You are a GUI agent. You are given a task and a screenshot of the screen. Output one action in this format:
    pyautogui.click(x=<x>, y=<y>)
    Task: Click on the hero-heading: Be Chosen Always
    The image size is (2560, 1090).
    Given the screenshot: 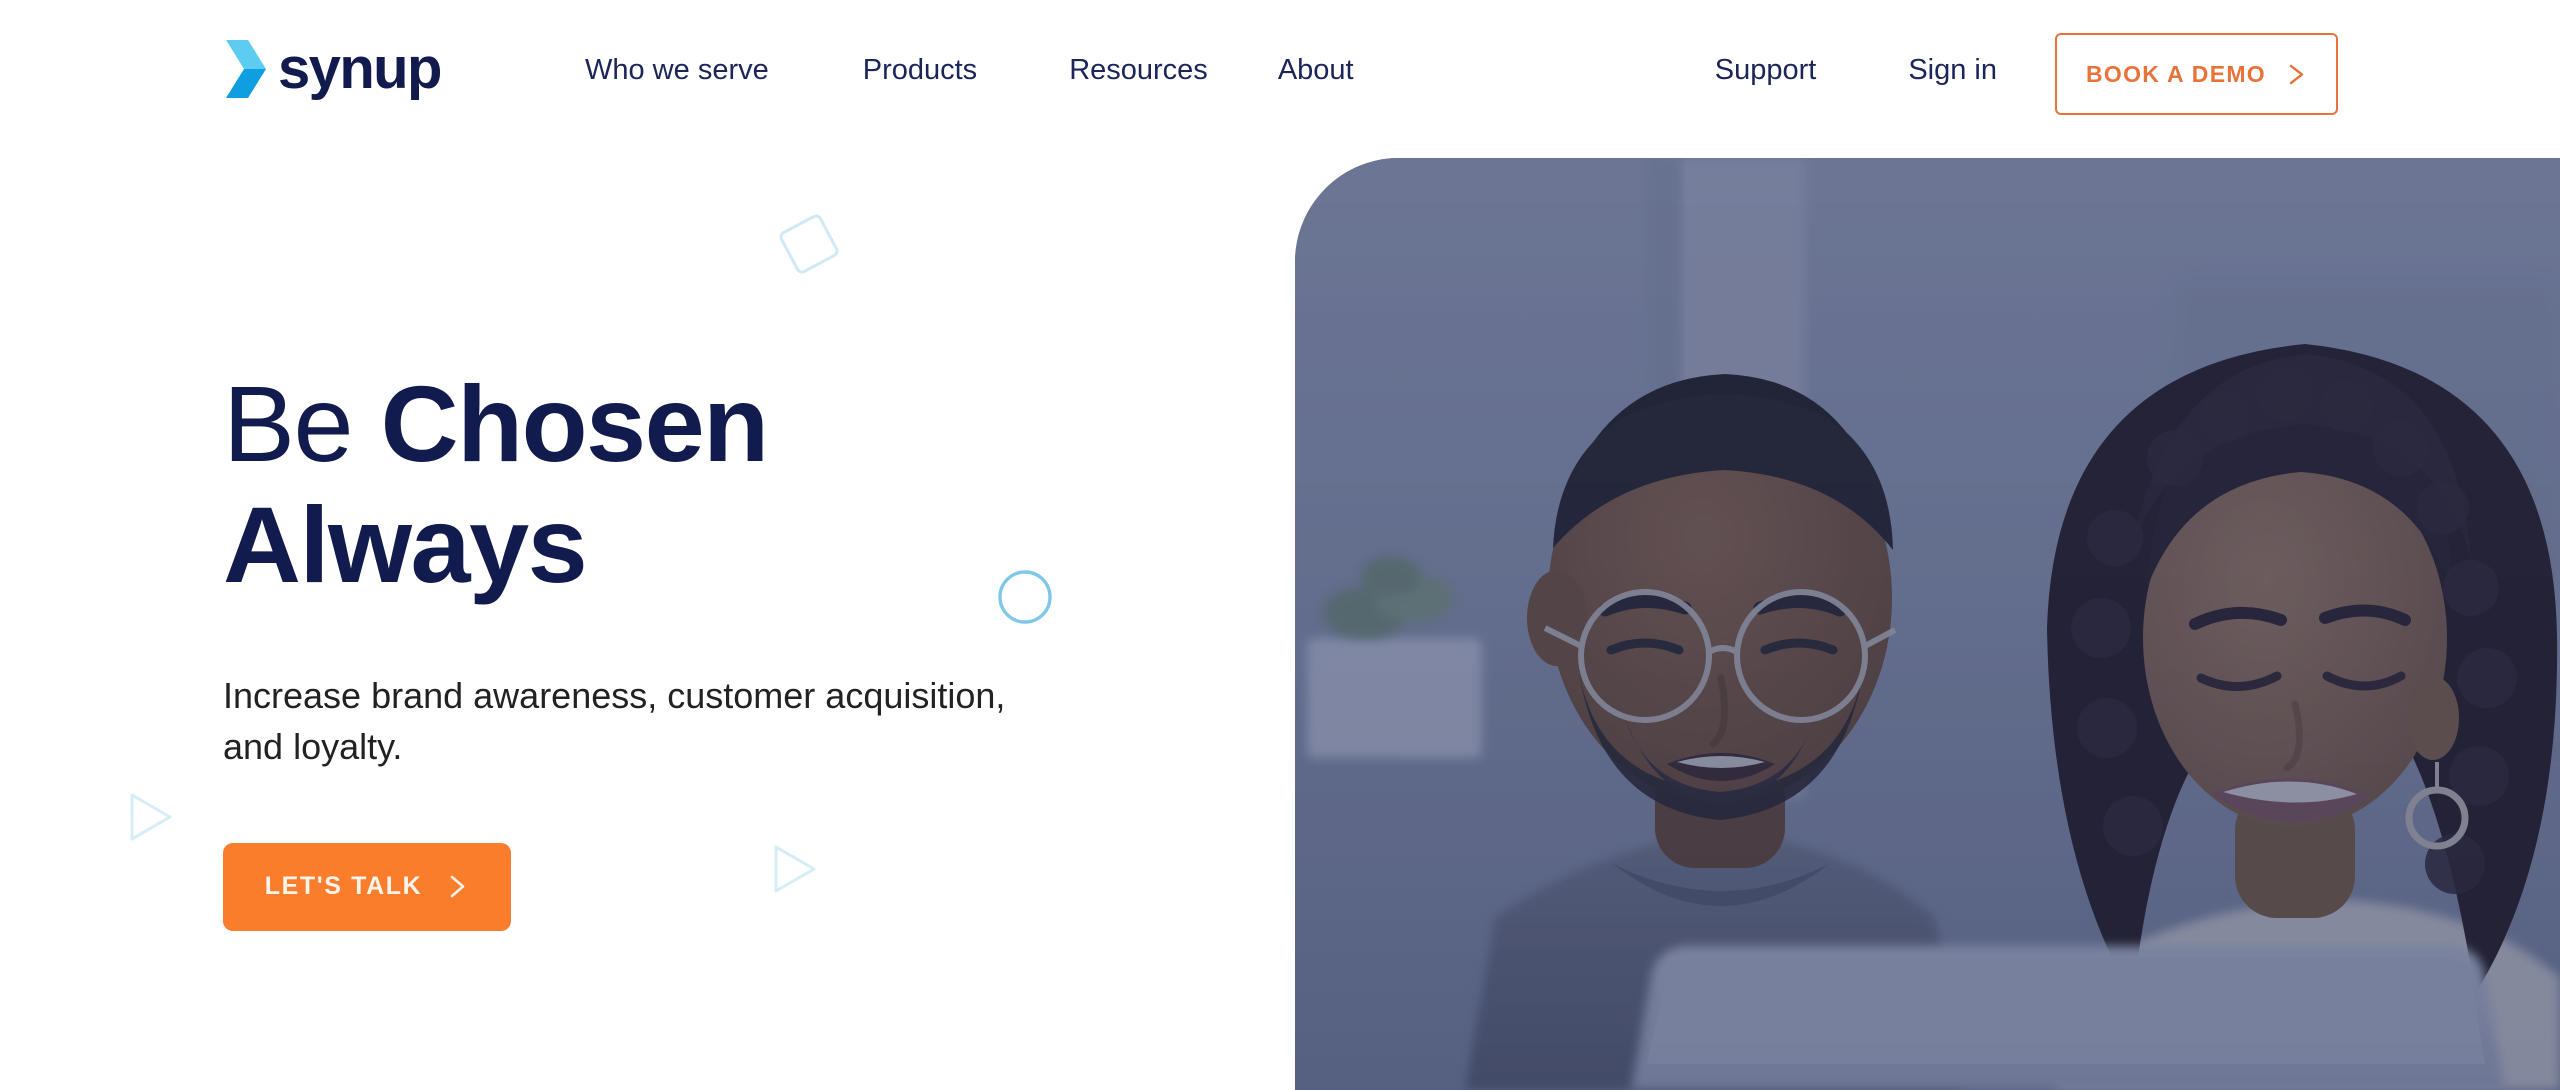 What is the action you would take?
    pyautogui.click(x=748, y=484)
    